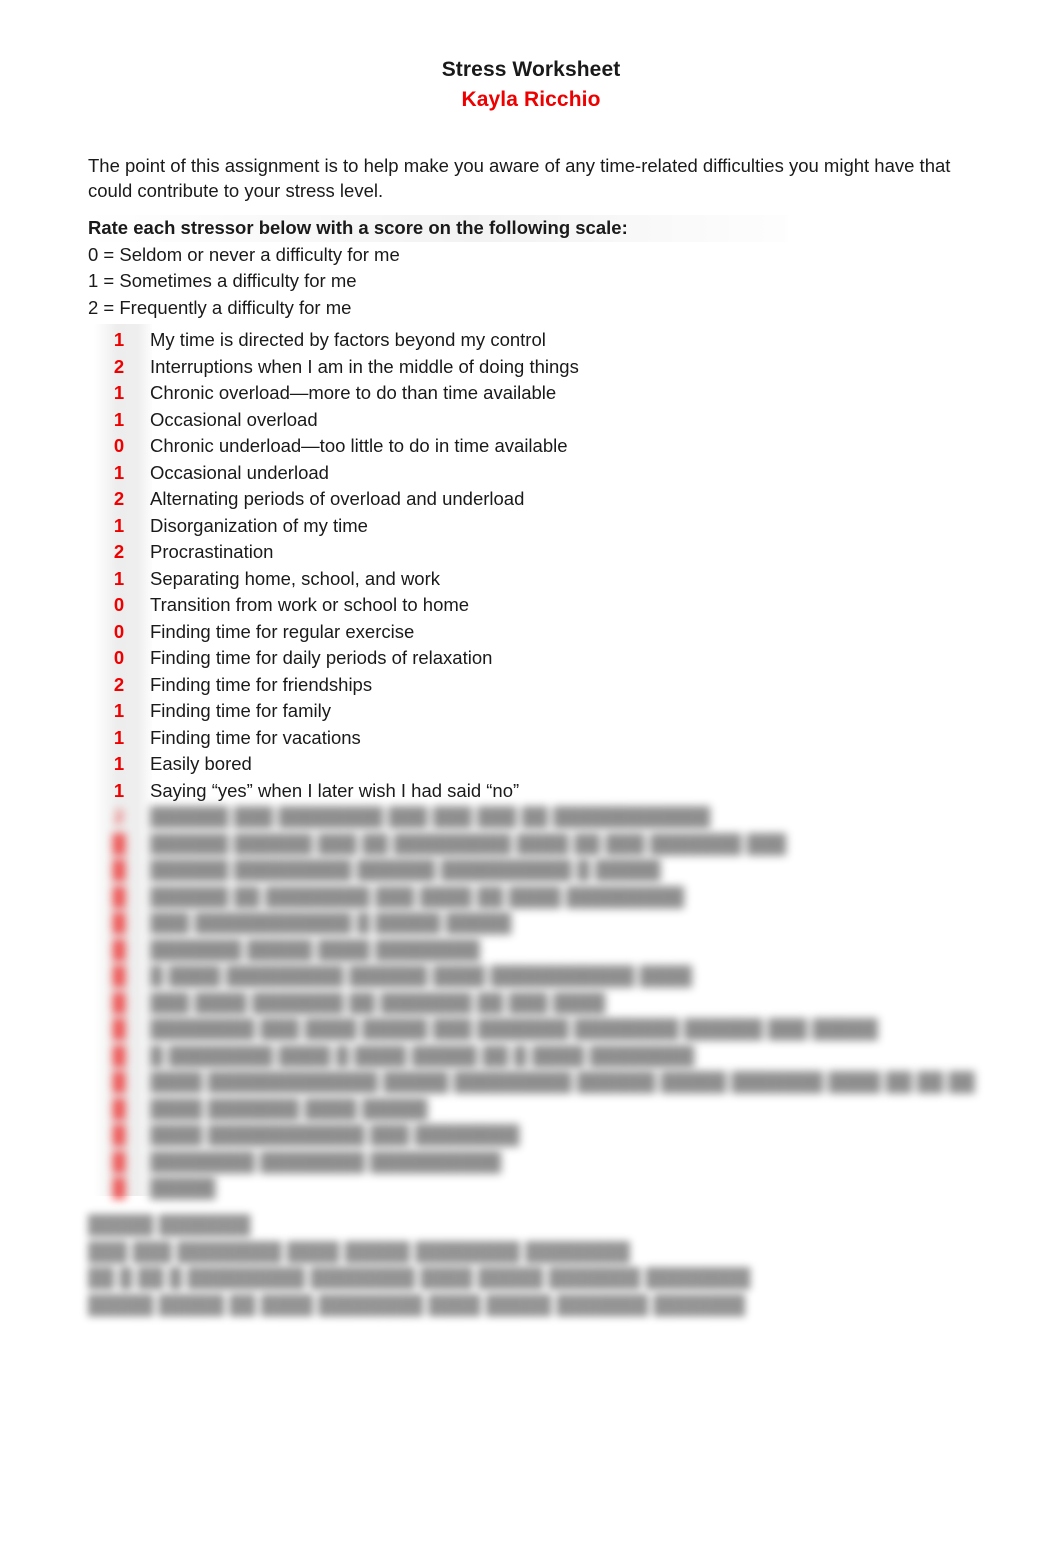 The height and width of the screenshot is (1556, 1062). What do you see at coordinates (261, 684) in the screenshot?
I see `stressor-label: Finding time for friendships` at bounding box center [261, 684].